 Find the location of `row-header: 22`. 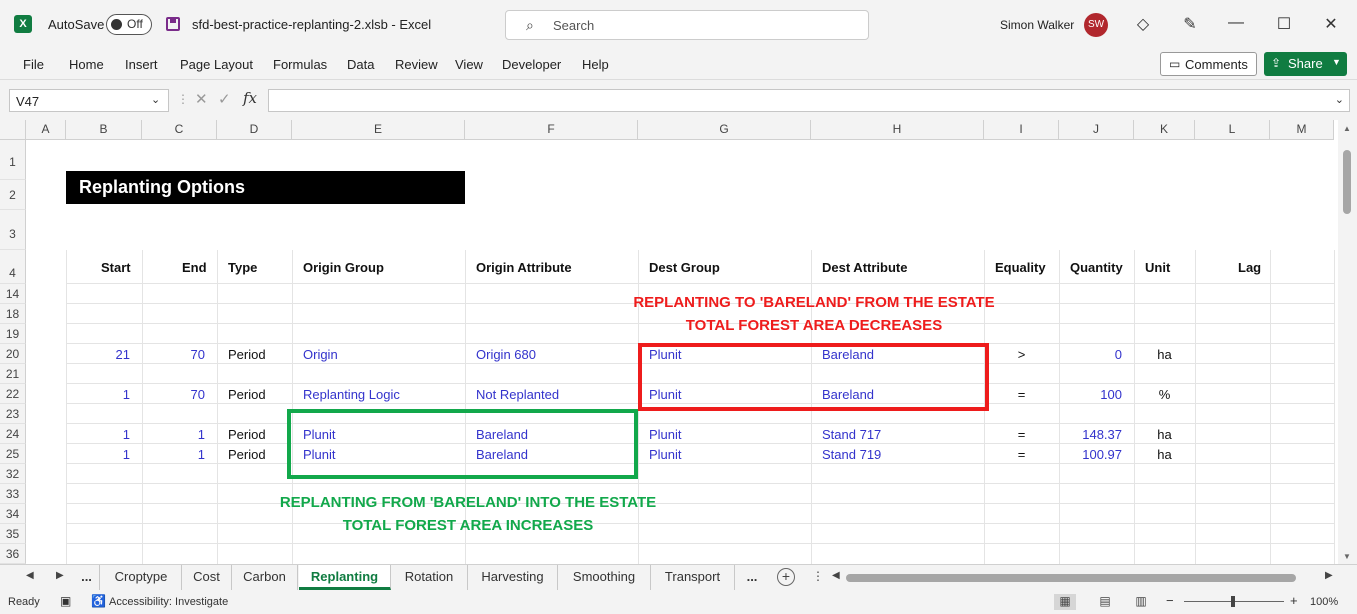

row-header: 22 is located at coordinates (13, 394).